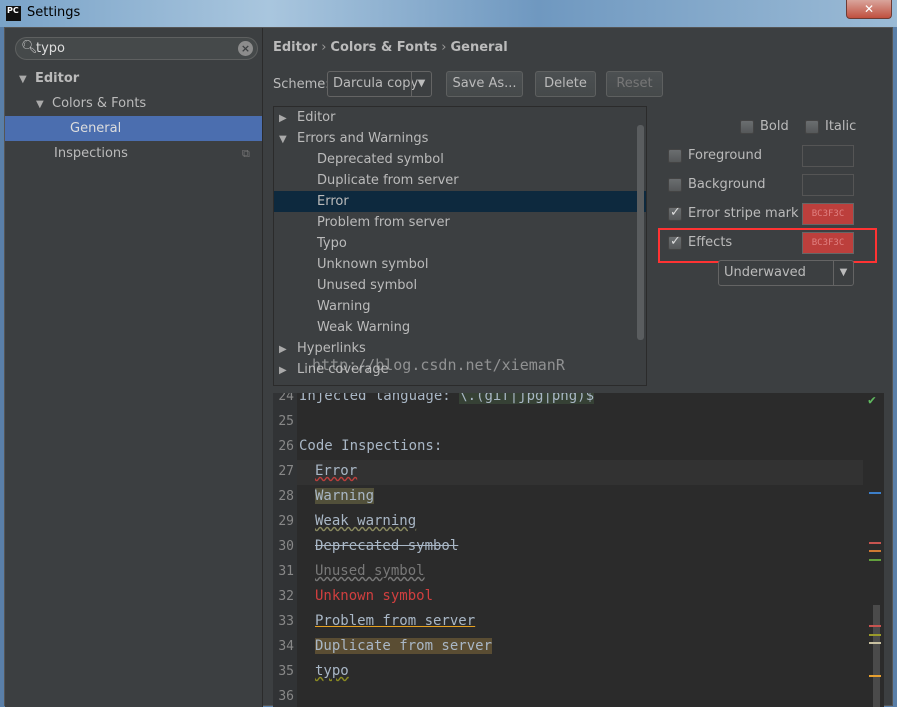 Image resolution: width=897 pixels, height=707 pixels. I want to click on list-item: Duplicate from server, so click(460, 180).